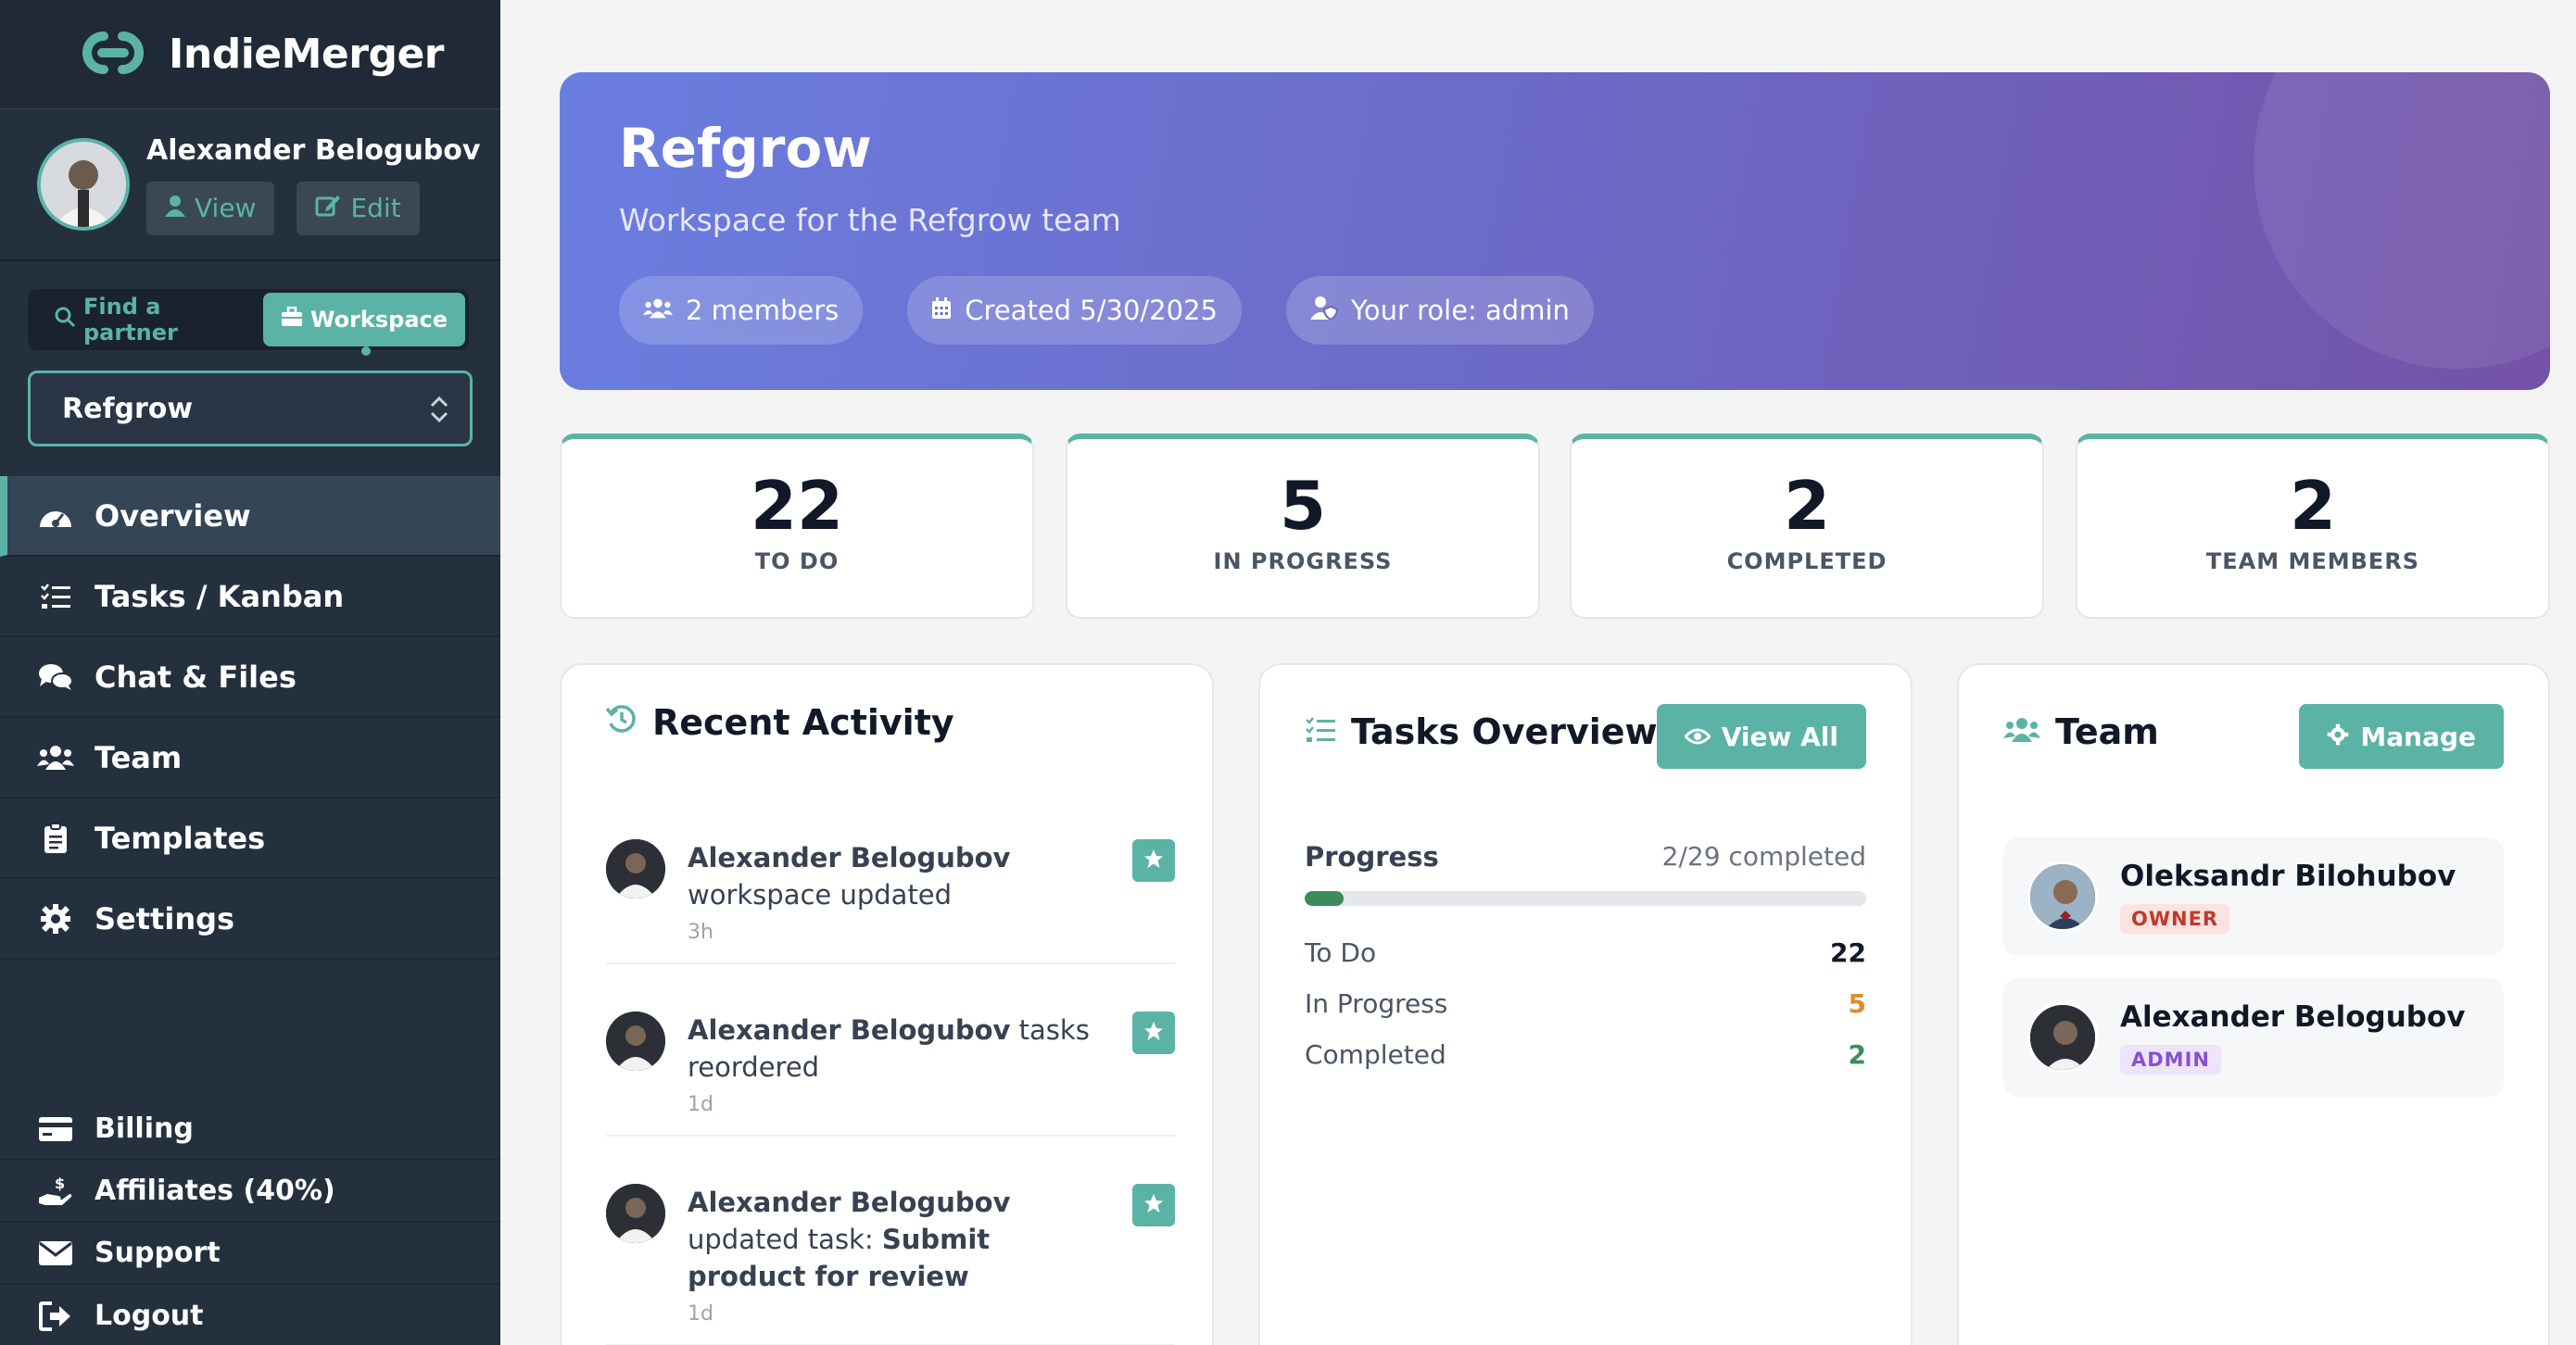 The image size is (2576, 1345). I want to click on manage-label: Manage, so click(2418, 736).